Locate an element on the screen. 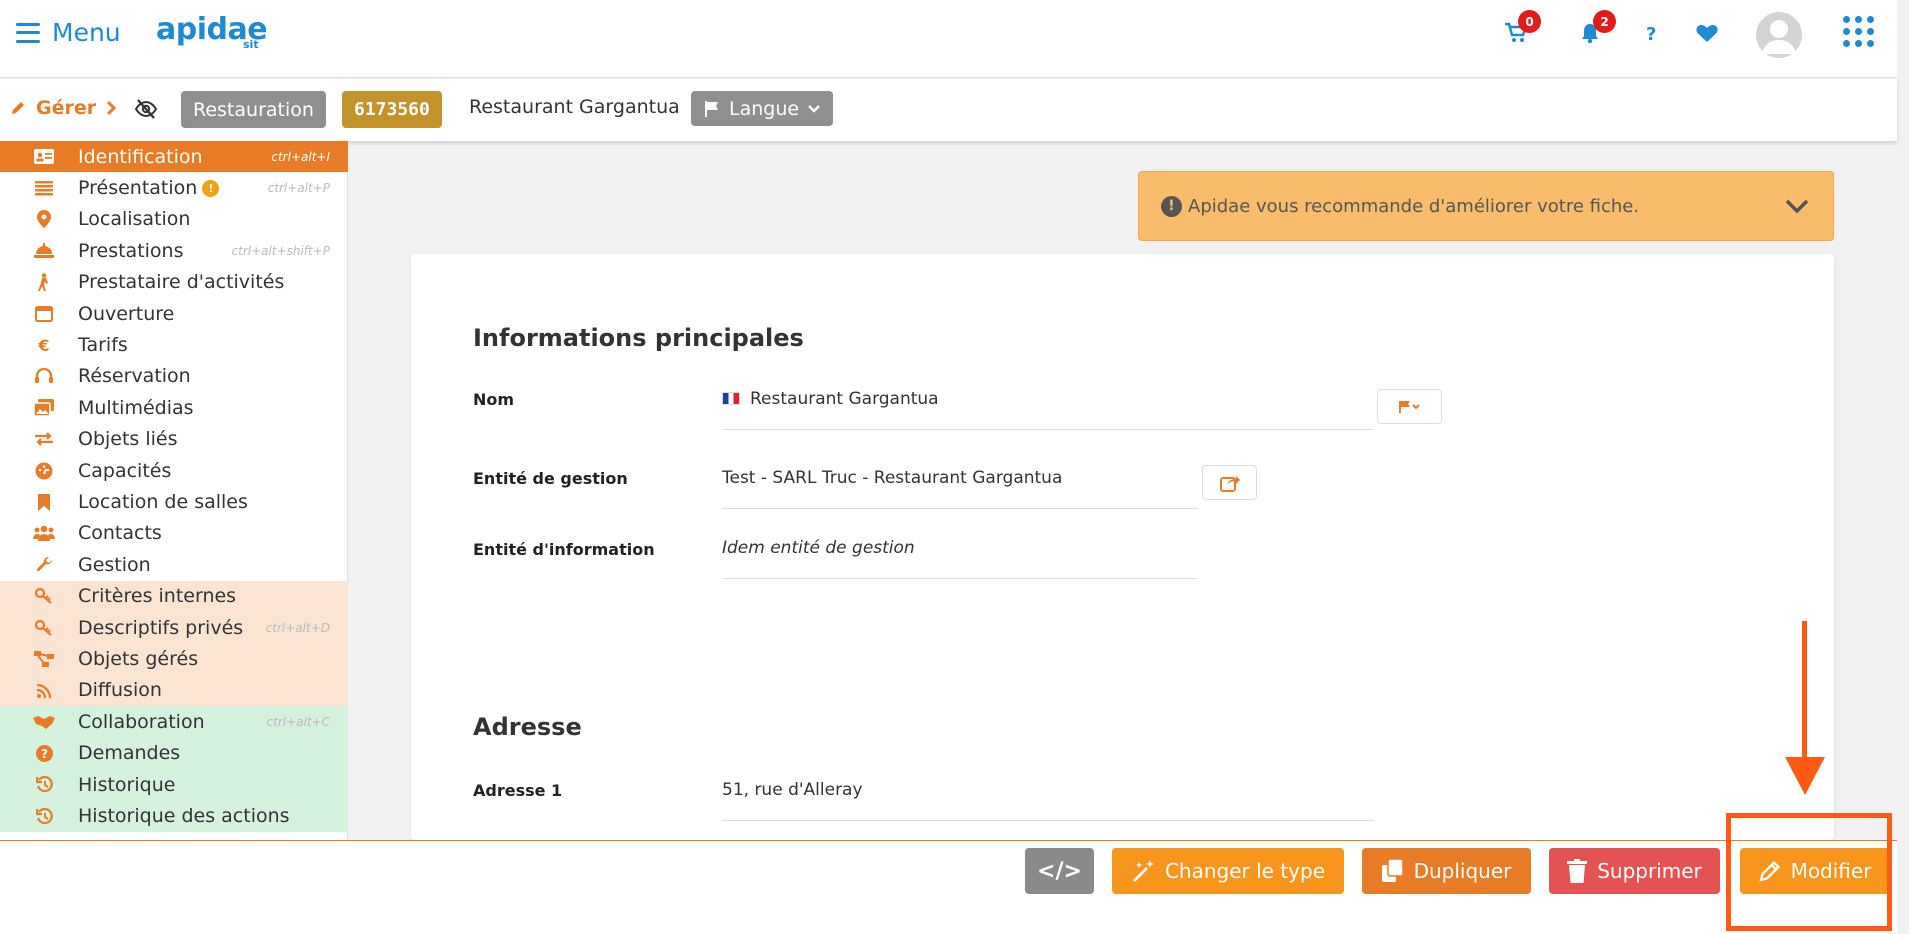 The image size is (1909, 934). sidebar-item-objets-lies: Objets liés is located at coordinates (174, 439).